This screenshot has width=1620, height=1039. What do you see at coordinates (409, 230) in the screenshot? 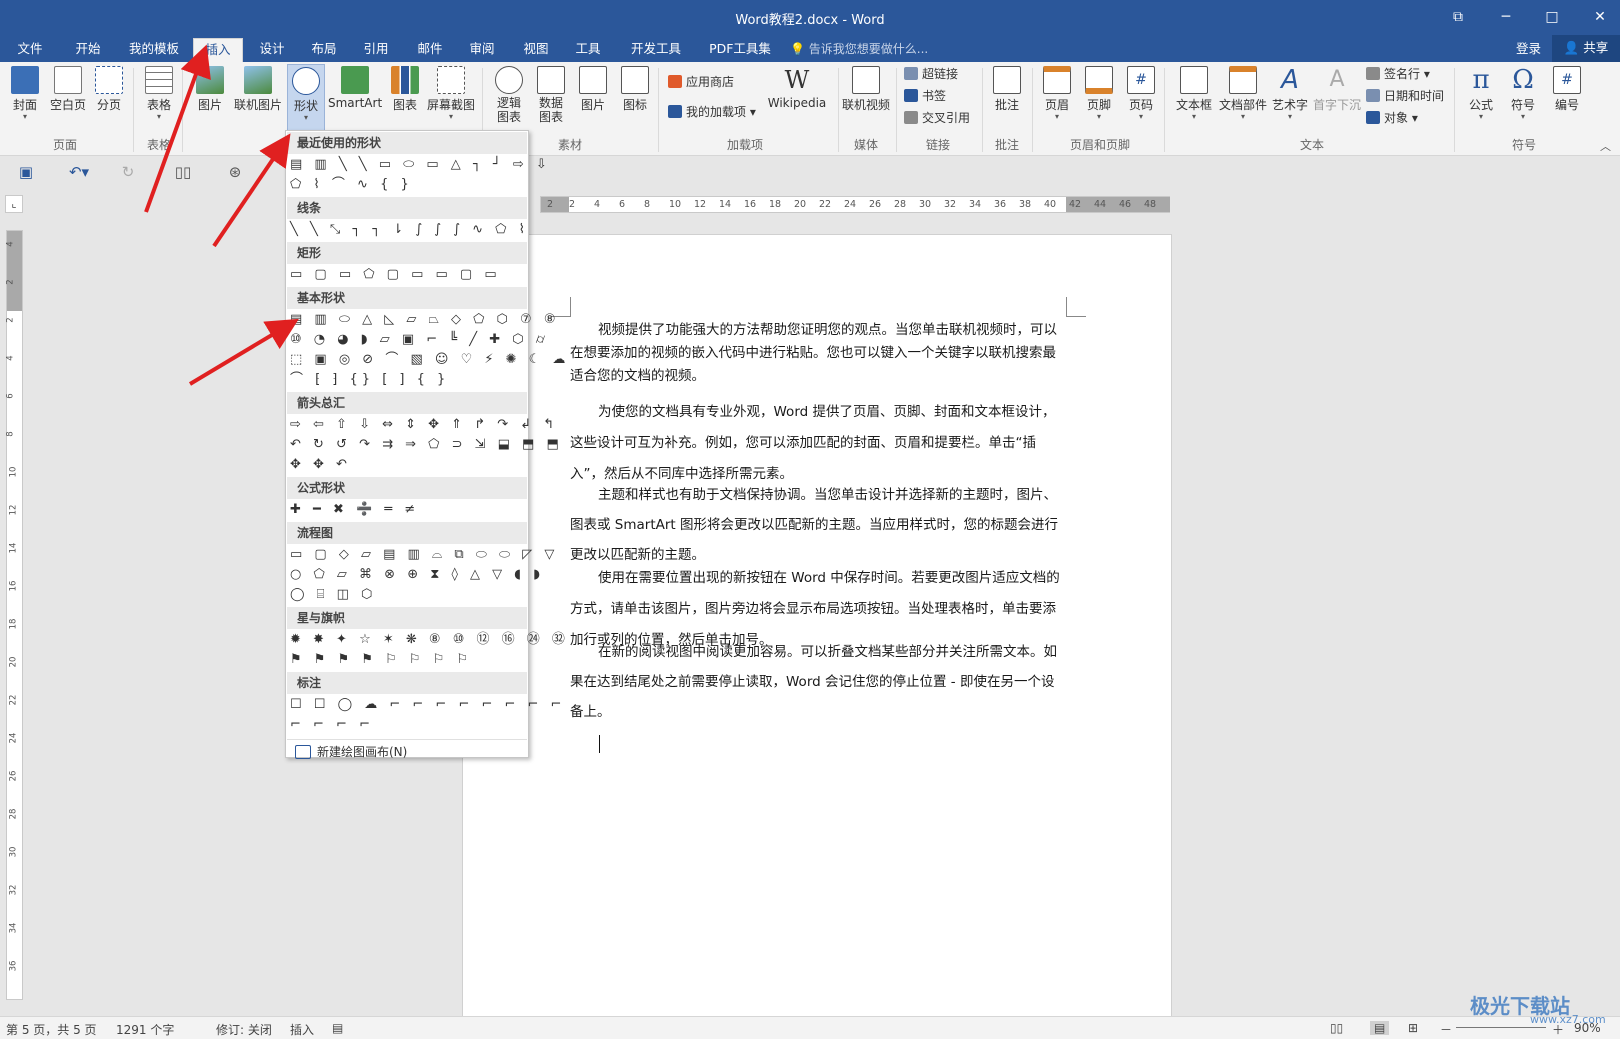
I see `shape-row: ╲ ╲ ⤡ ┐ ┐ ⇂ ∫ ∫ ∫ ∿ ⬠ ⌇` at bounding box center [409, 230].